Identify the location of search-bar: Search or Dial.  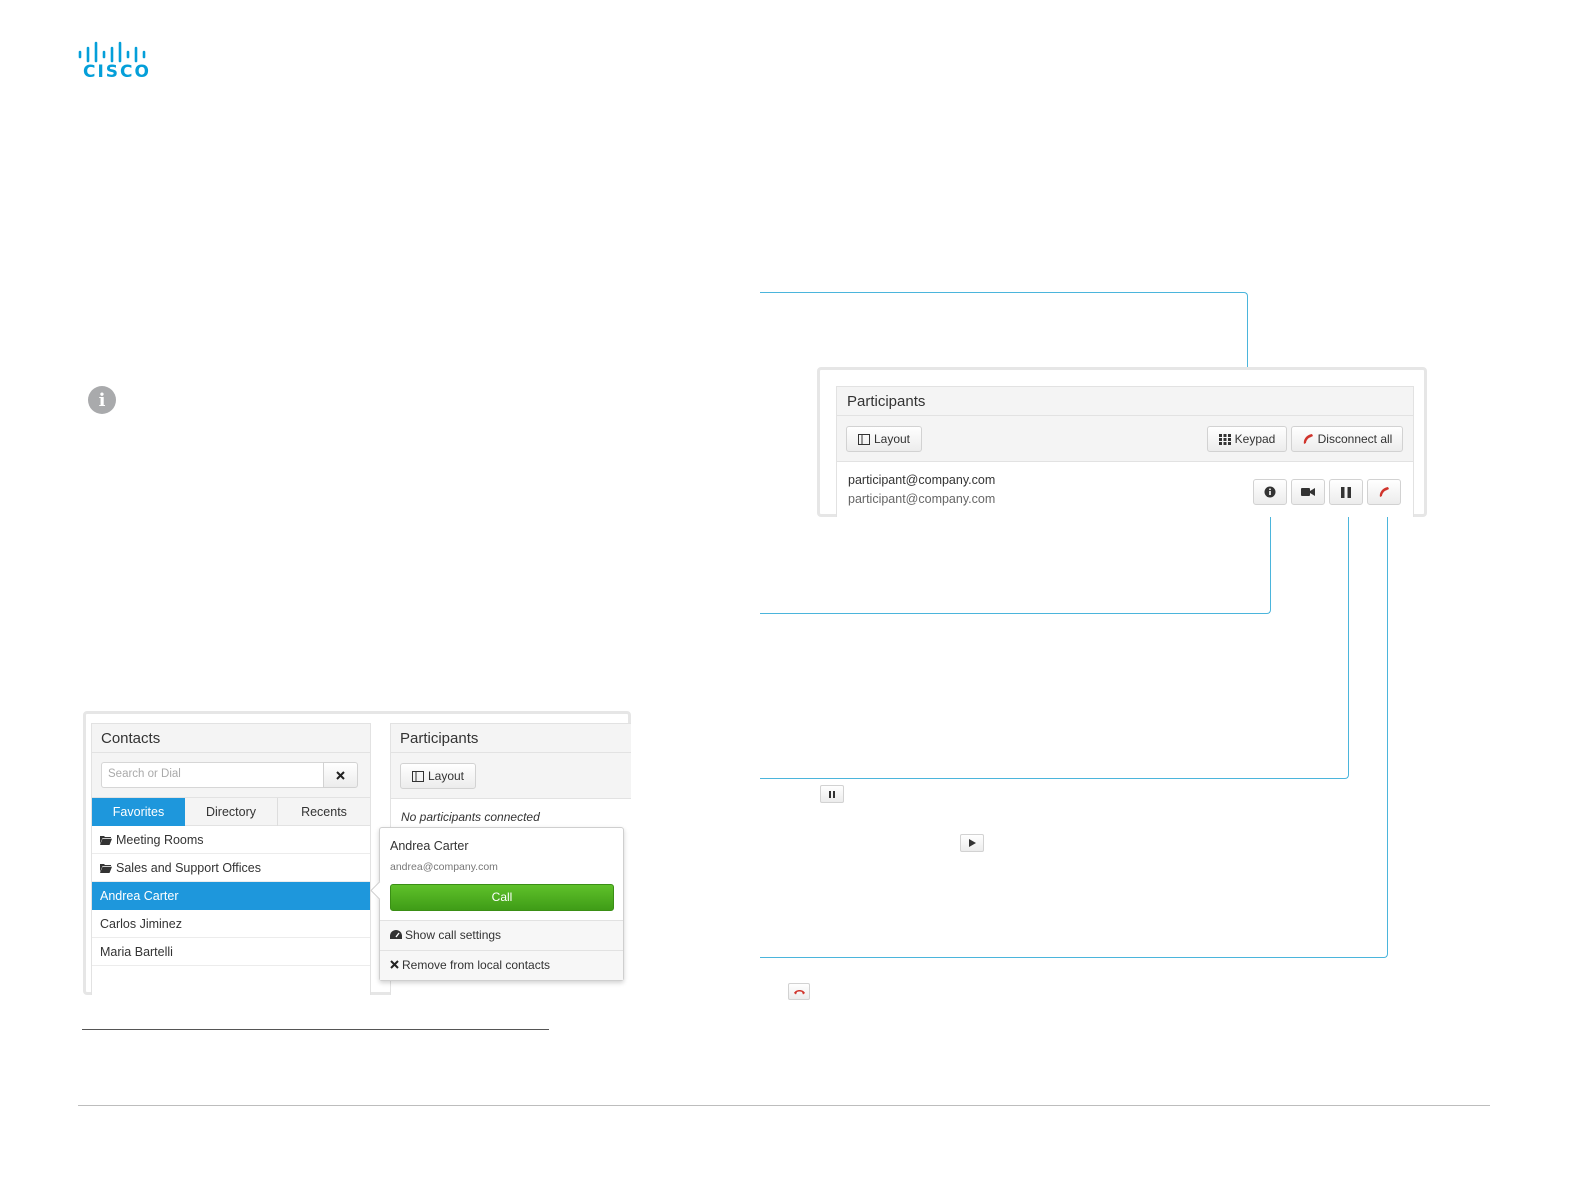
(231, 775).